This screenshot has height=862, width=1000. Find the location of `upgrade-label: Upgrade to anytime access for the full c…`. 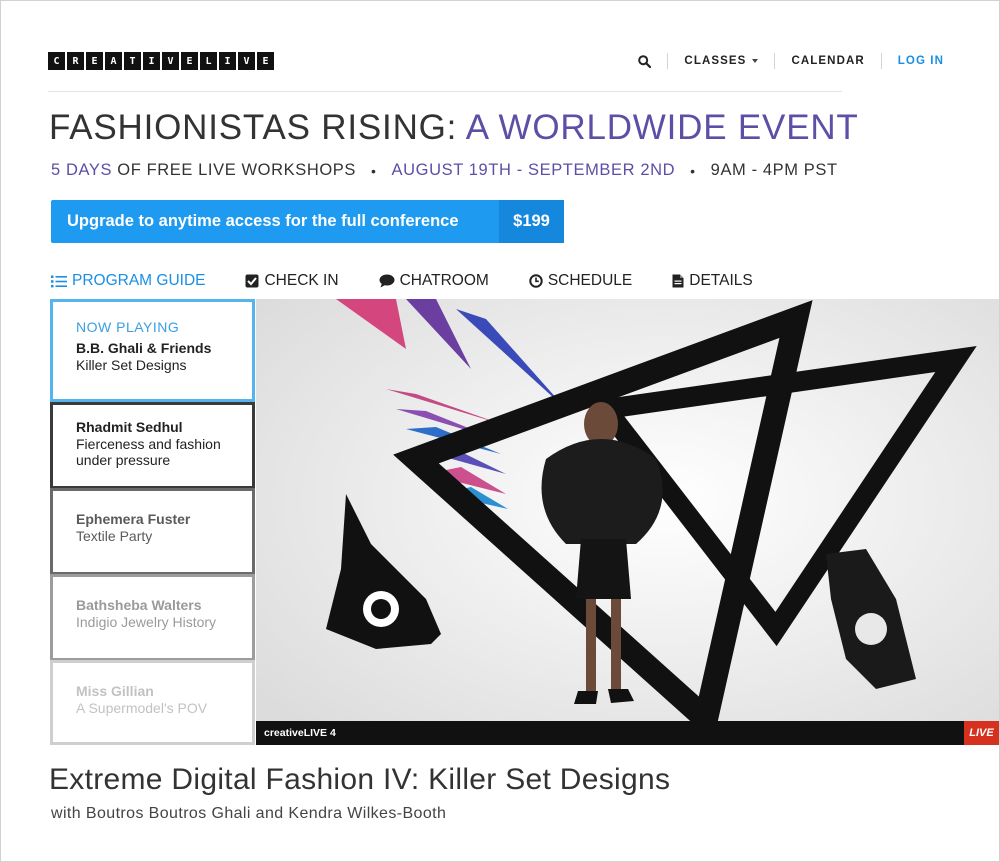

upgrade-label: Upgrade to anytime access for the full c… is located at coordinates (263, 221).